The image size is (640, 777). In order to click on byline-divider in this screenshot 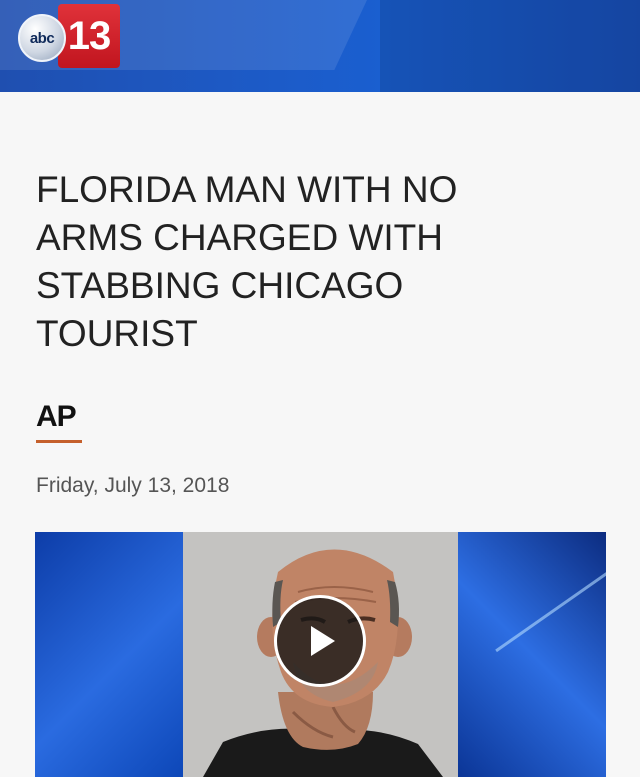, I will do `click(59, 441)`.